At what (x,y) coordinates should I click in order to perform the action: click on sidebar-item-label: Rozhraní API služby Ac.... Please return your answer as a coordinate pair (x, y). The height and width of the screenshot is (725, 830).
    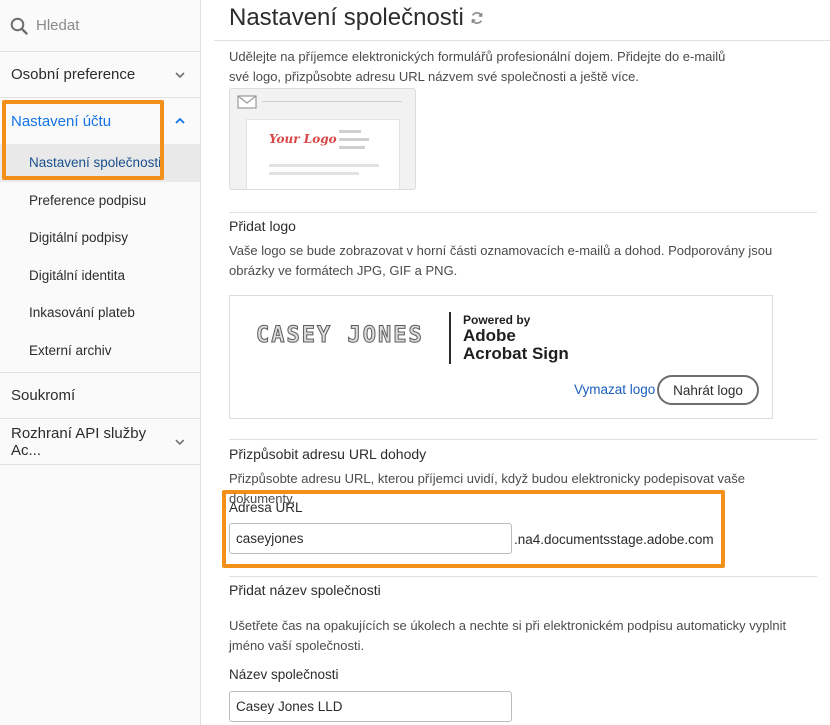
    Looking at the image, I should click on (79, 441).